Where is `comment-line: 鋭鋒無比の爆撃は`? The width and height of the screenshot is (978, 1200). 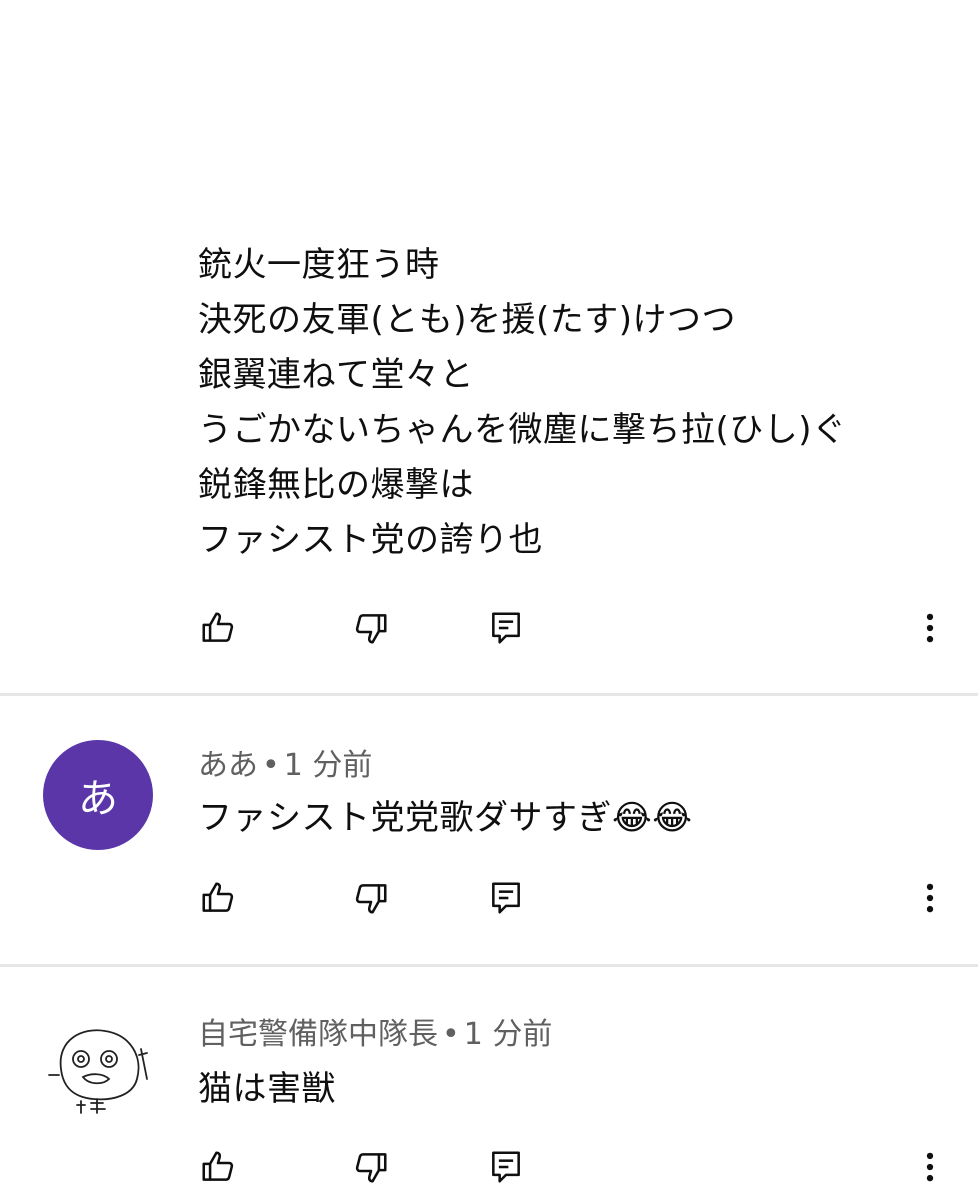
comment-line: 鋭鋒無比の爆撃は is located at coordinates (336, 485).